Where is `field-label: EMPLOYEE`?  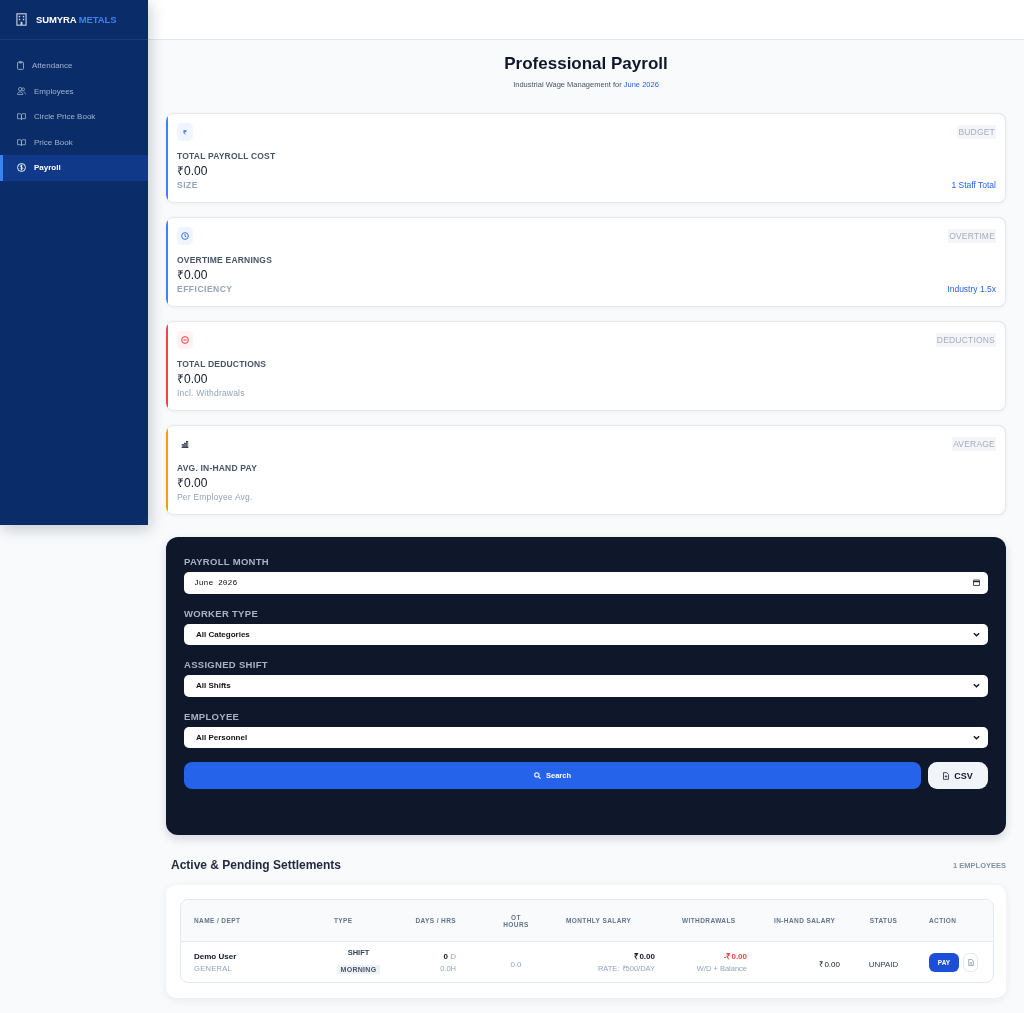 field-label: EMPLOYEE is located at coordinates (212, 716).